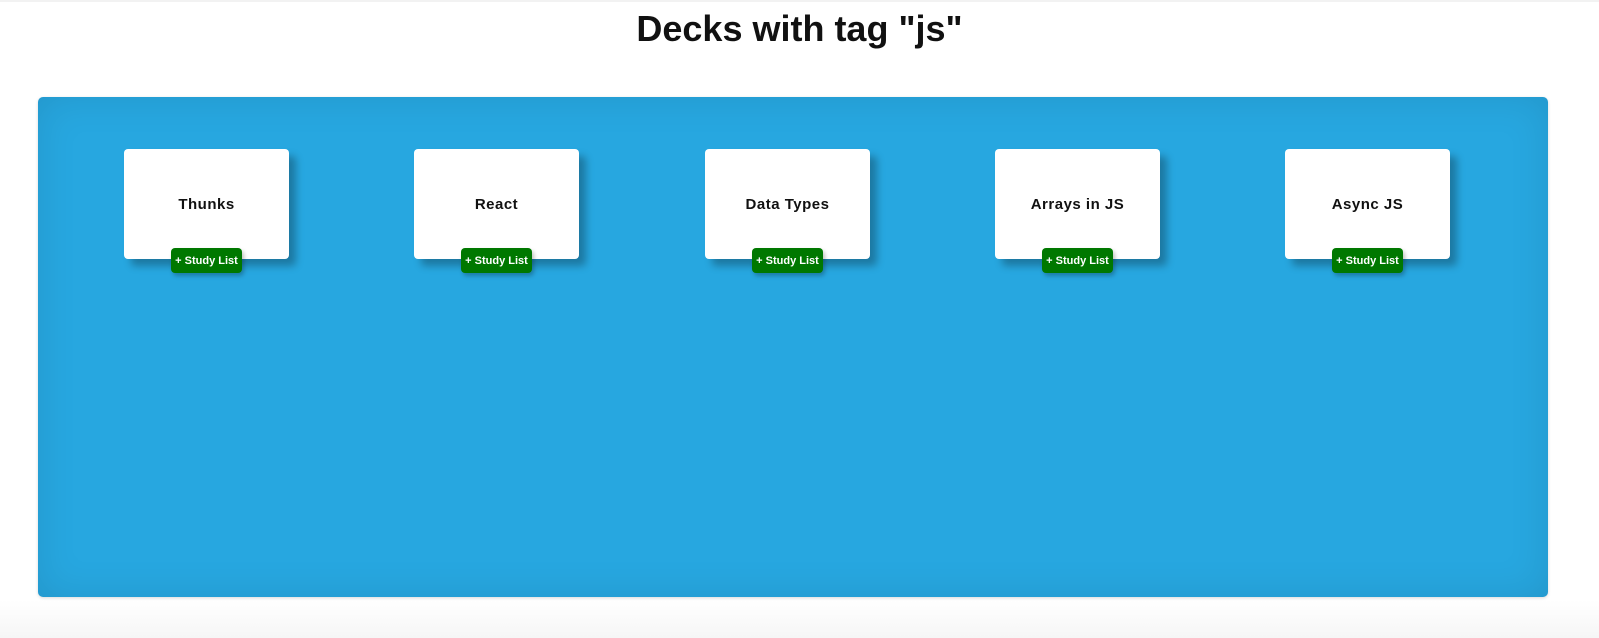 The image size is (1599, 638). What do you see at coordinates (1077, 204) in the screenshot?
I see `deck-name: Arrays in JS` at bounding box center [1077, 204].